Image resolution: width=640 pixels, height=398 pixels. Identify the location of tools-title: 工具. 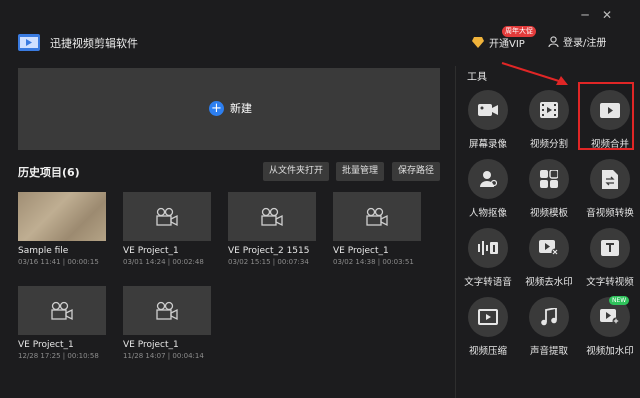
(477, 77).